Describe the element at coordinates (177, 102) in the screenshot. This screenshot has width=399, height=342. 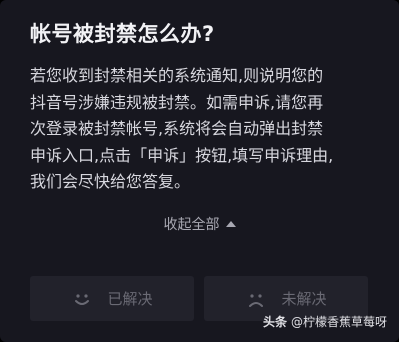
I see `answer-line: 抖音号涉嫌违规被封禁。如需申诉,请您再` at that location.